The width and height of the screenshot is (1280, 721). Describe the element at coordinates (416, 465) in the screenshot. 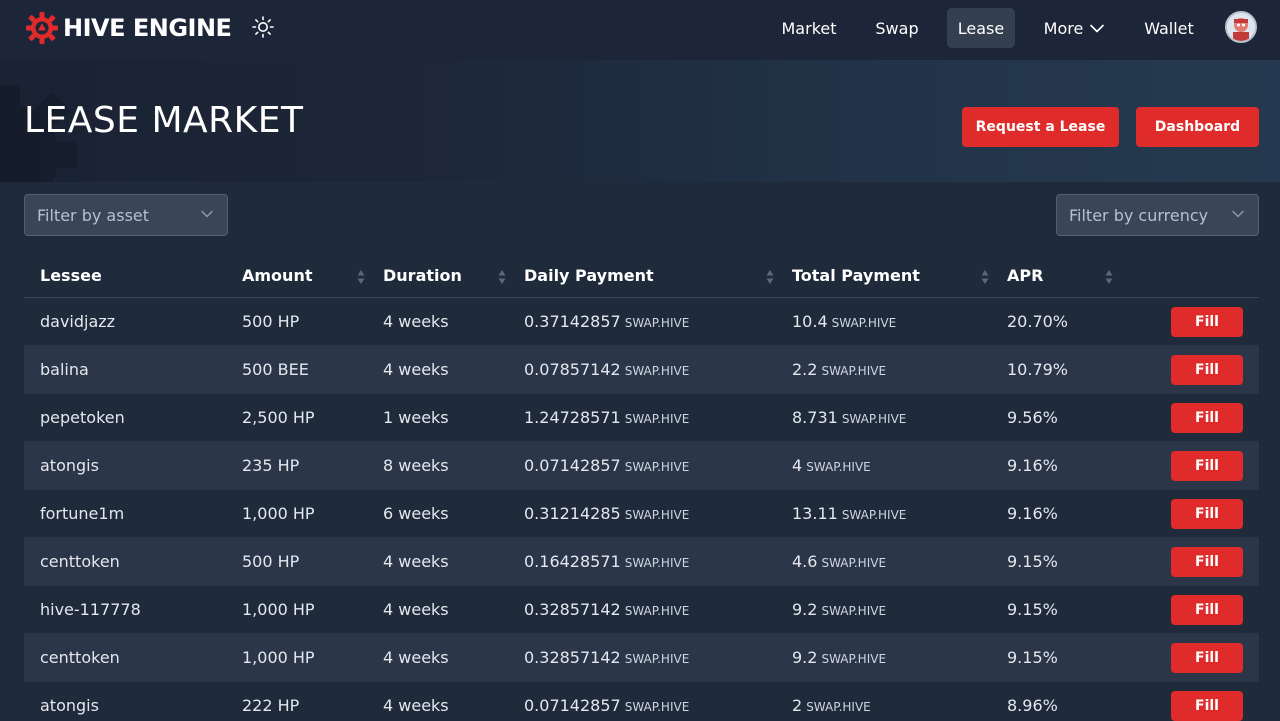

I see `cell-duration: 8 weeks` at that location.